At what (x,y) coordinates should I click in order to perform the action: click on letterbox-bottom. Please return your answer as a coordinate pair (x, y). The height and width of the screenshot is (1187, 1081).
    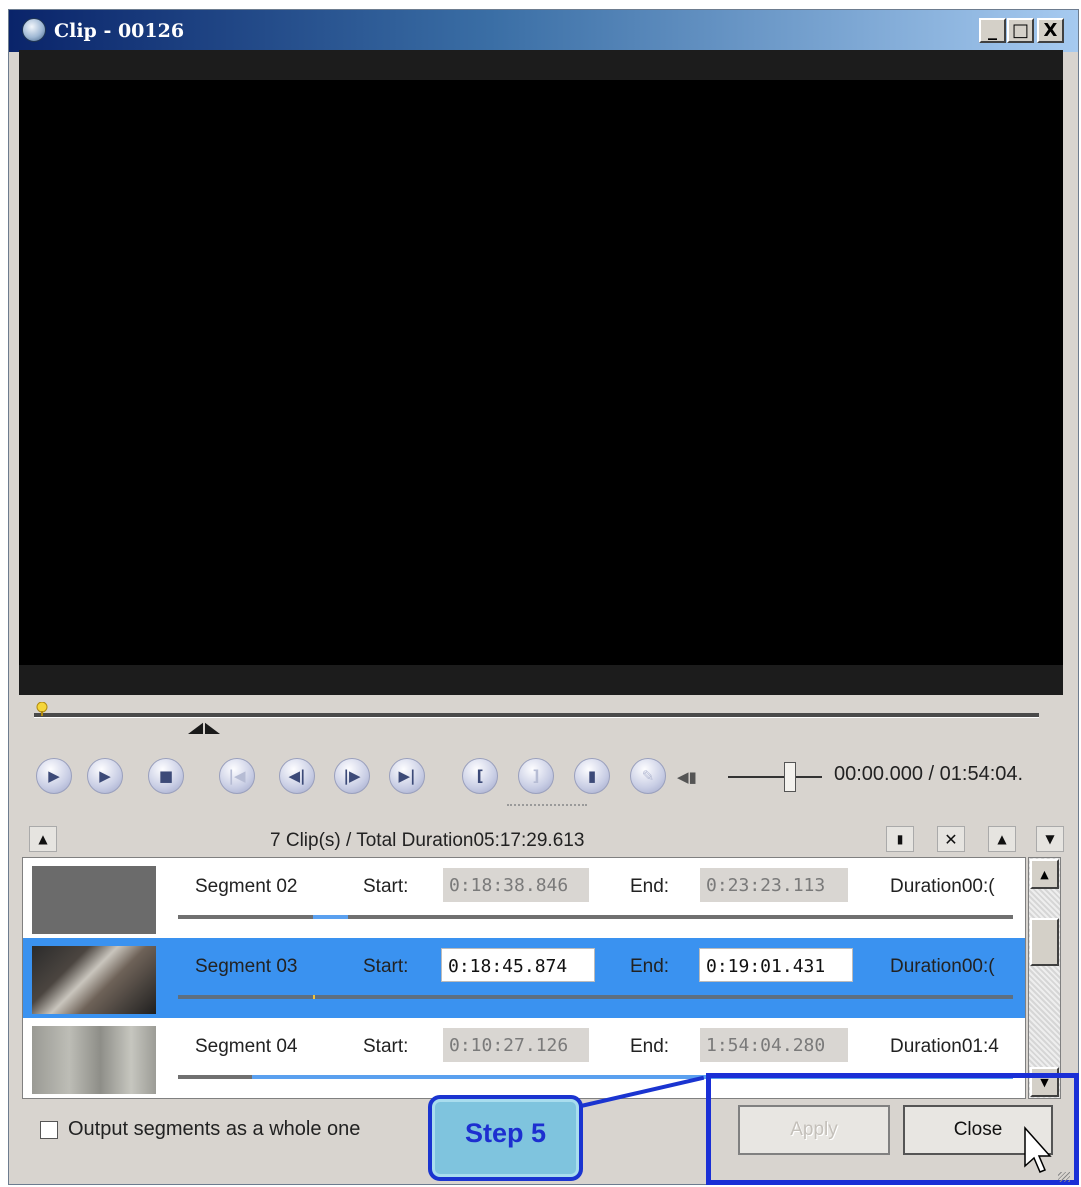
    Looking at the image, I should click on (541, 680).